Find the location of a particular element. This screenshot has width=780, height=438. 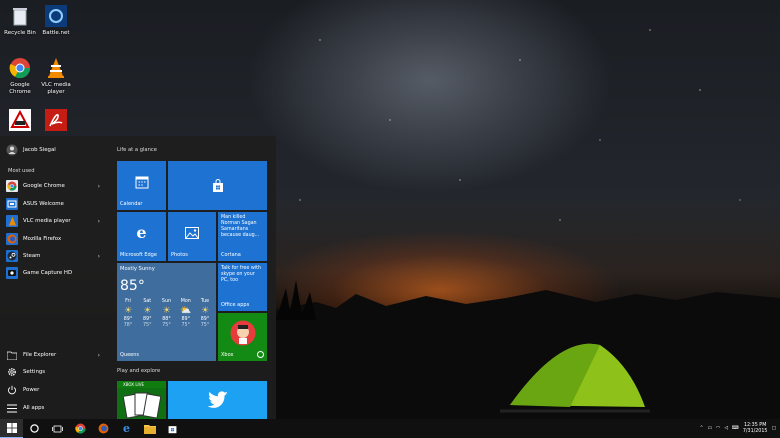

photos-icon is located at coordinates (192, 232).